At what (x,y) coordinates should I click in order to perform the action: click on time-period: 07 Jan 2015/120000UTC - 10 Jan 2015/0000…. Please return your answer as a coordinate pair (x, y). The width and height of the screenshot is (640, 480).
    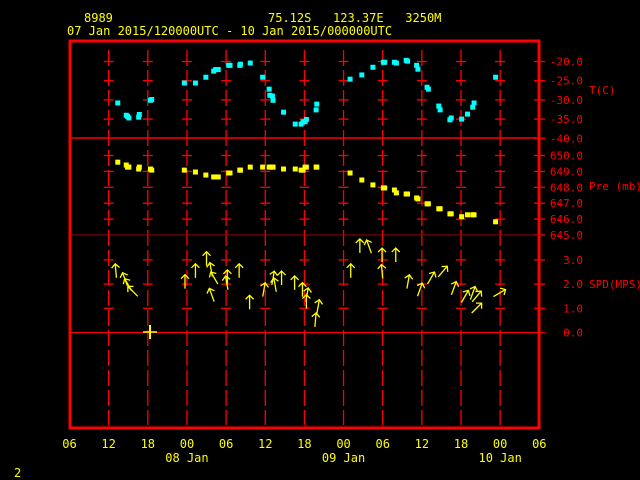
    Looking at the image, I should click on (229, 31).